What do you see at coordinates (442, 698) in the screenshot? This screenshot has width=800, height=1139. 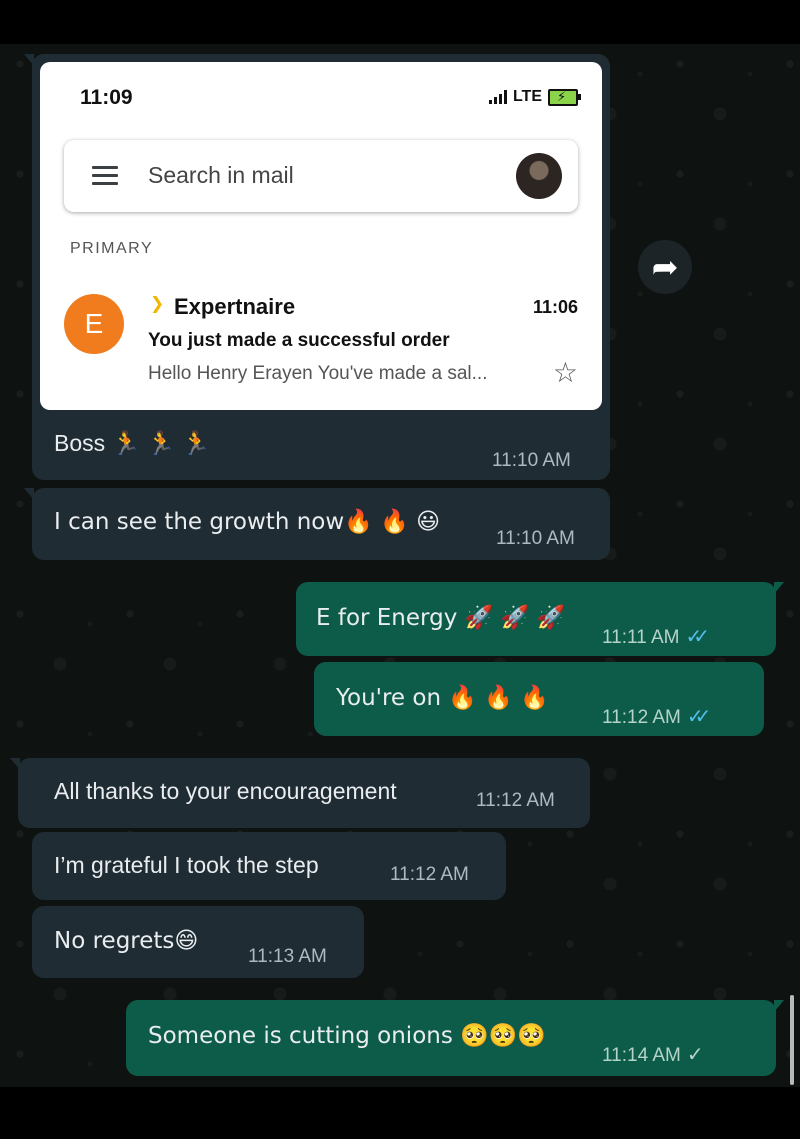 I see `message-text: You're on 🔥 🔥 🔥` at bounding box center [442, 698].